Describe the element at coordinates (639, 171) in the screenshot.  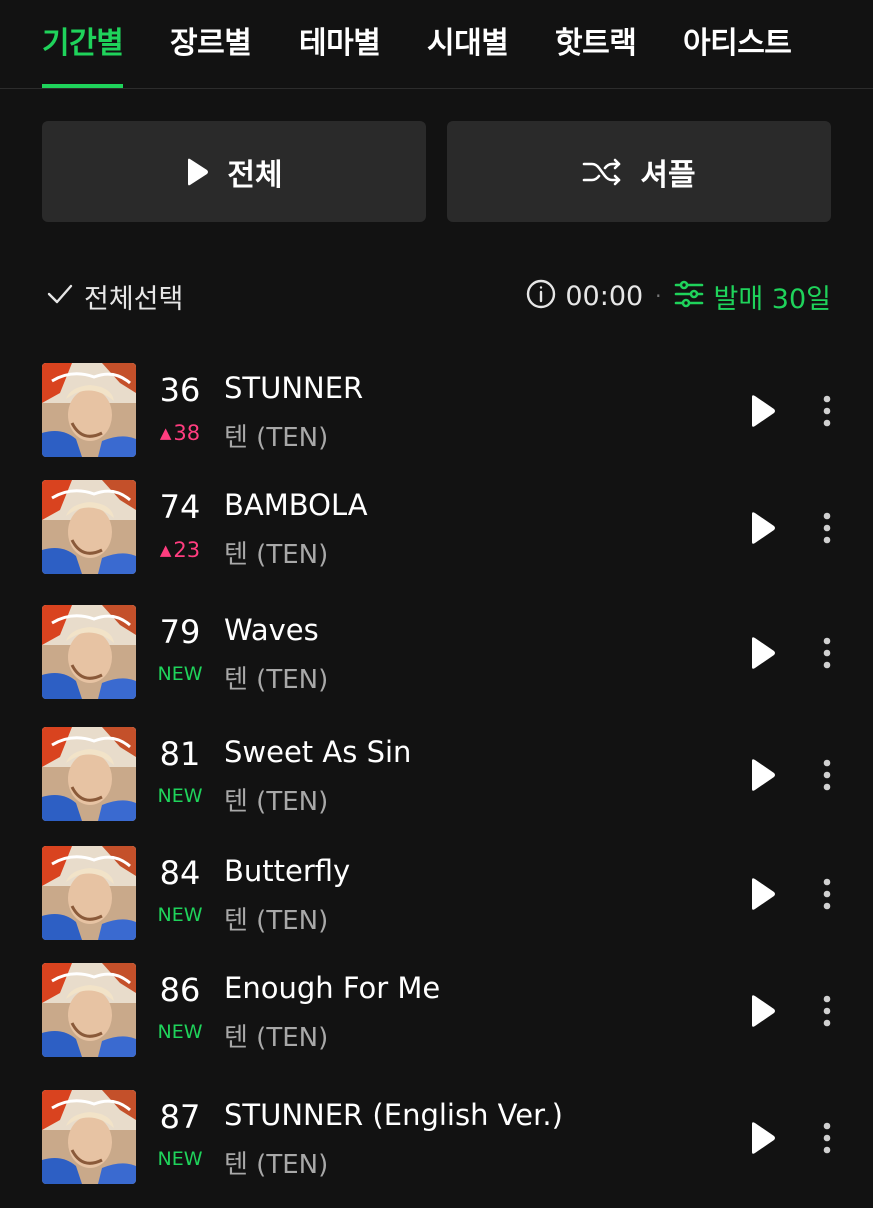
I see `shuffle-button: 셔플` at that location.